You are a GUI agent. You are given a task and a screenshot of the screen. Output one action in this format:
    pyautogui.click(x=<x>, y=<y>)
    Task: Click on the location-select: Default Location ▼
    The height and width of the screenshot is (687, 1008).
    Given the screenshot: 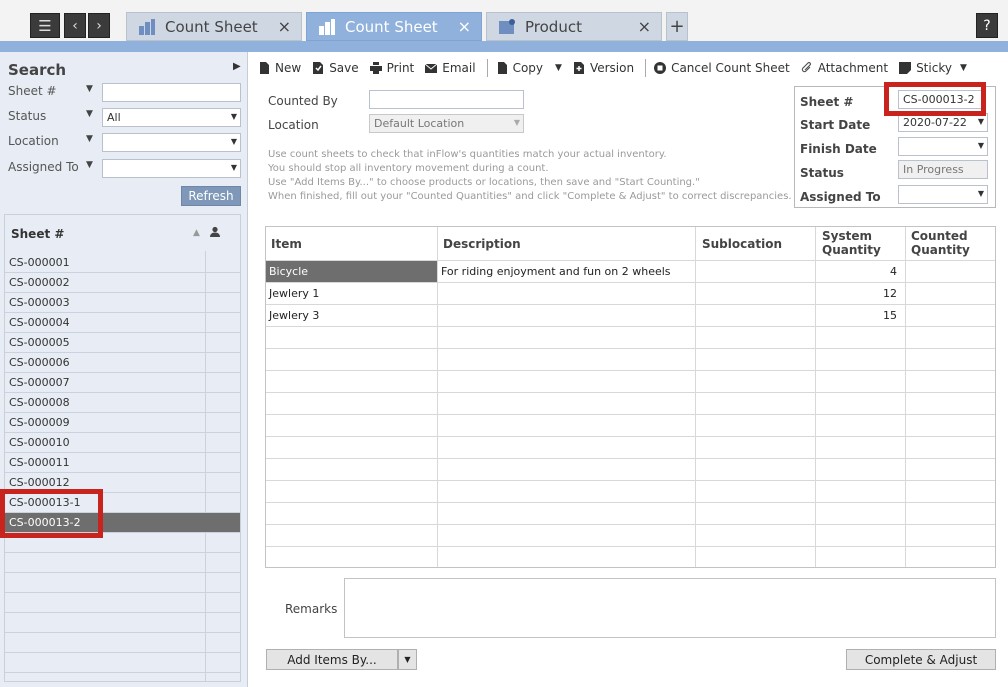 What is the action you would take?
    pyautogui.click(x=446, y=123)
    